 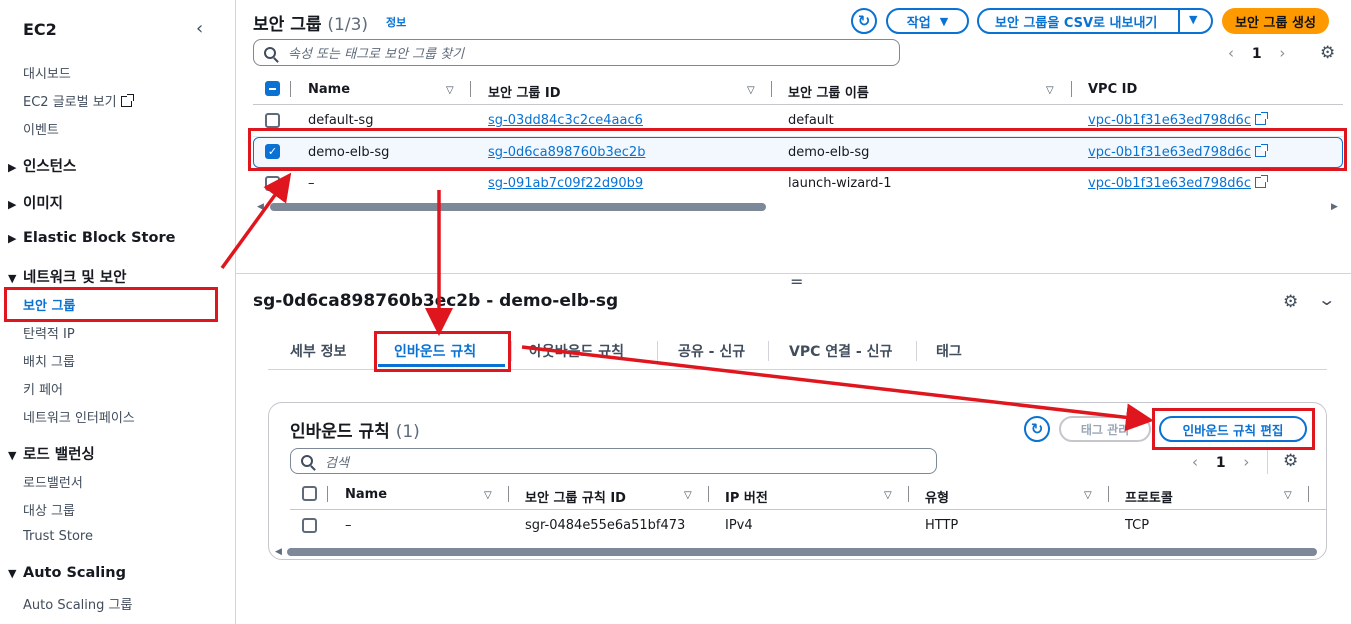 What do you see at coordinates (739, 525) in the screenshot?
I see `rule-ip-version: IPv4` at bounding box center [739, 525].